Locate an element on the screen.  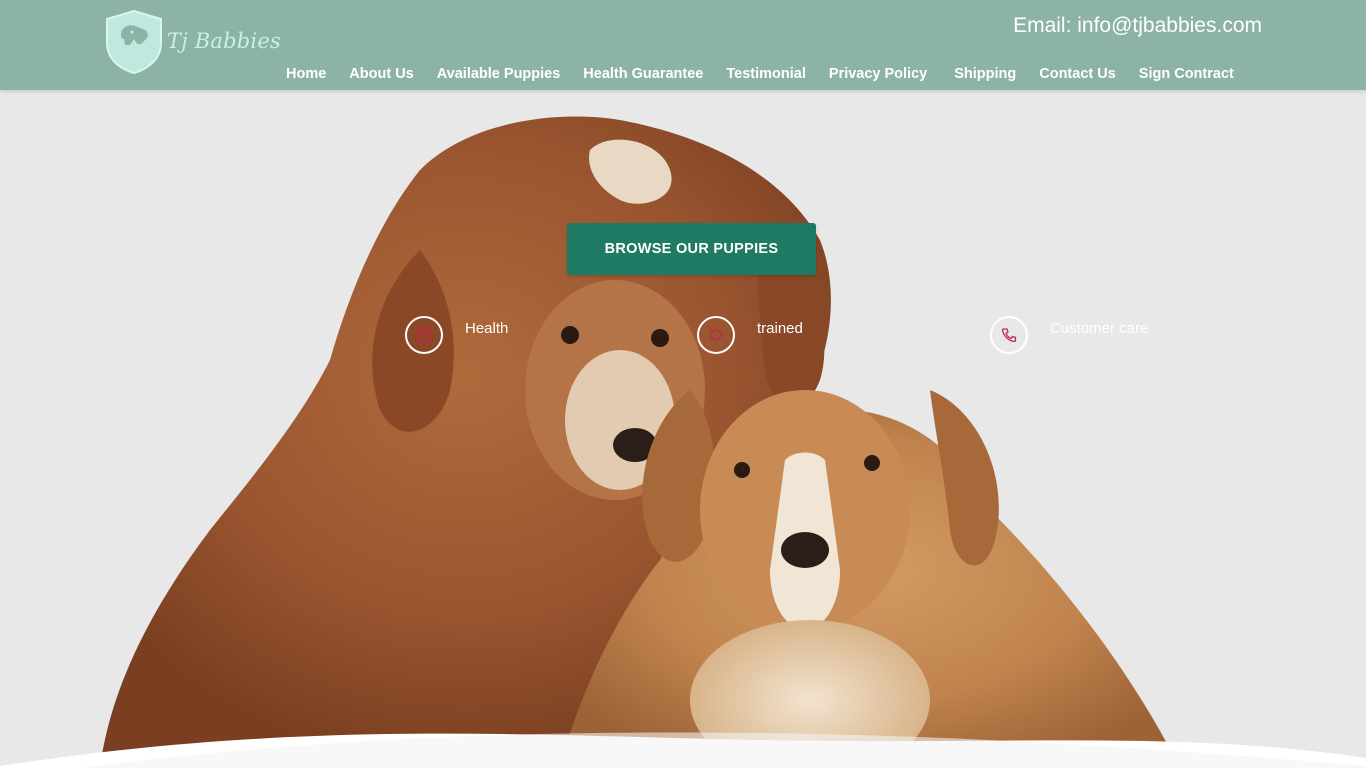
nav-item-available-puppies: Available Puppies is located at coordinates (499, 74).